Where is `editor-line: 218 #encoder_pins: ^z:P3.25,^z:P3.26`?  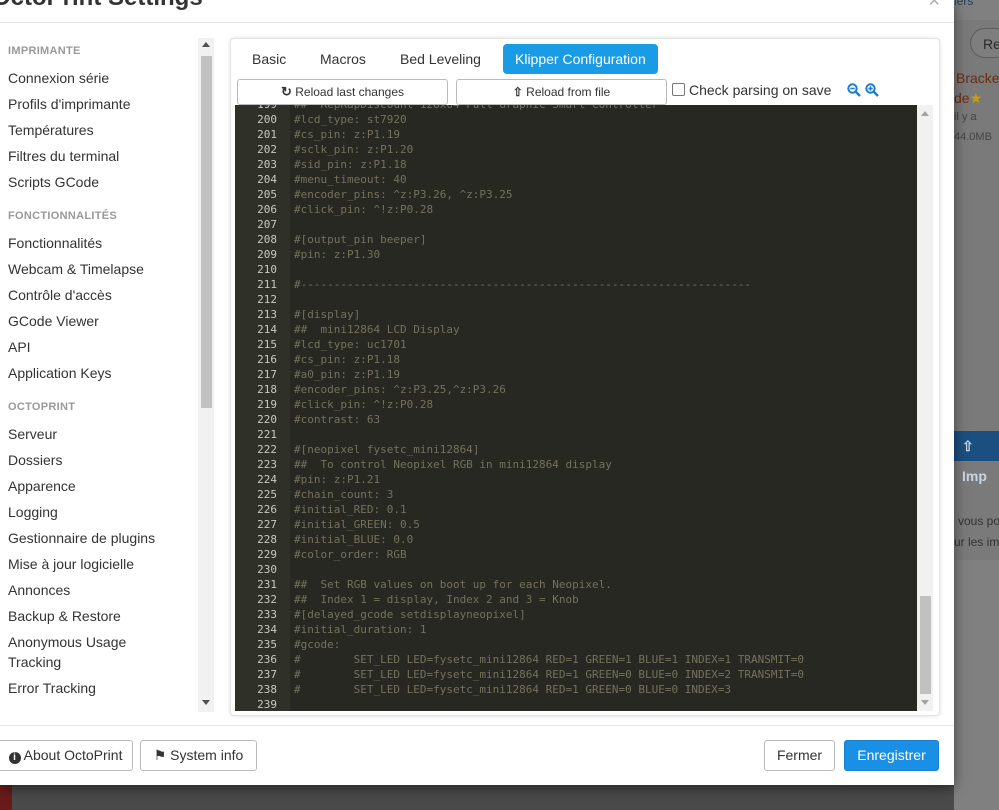
editor-line: 218 #encoder_pins: ^z:P3.25,^z:P3.26 is located at coordinates (576, 389).